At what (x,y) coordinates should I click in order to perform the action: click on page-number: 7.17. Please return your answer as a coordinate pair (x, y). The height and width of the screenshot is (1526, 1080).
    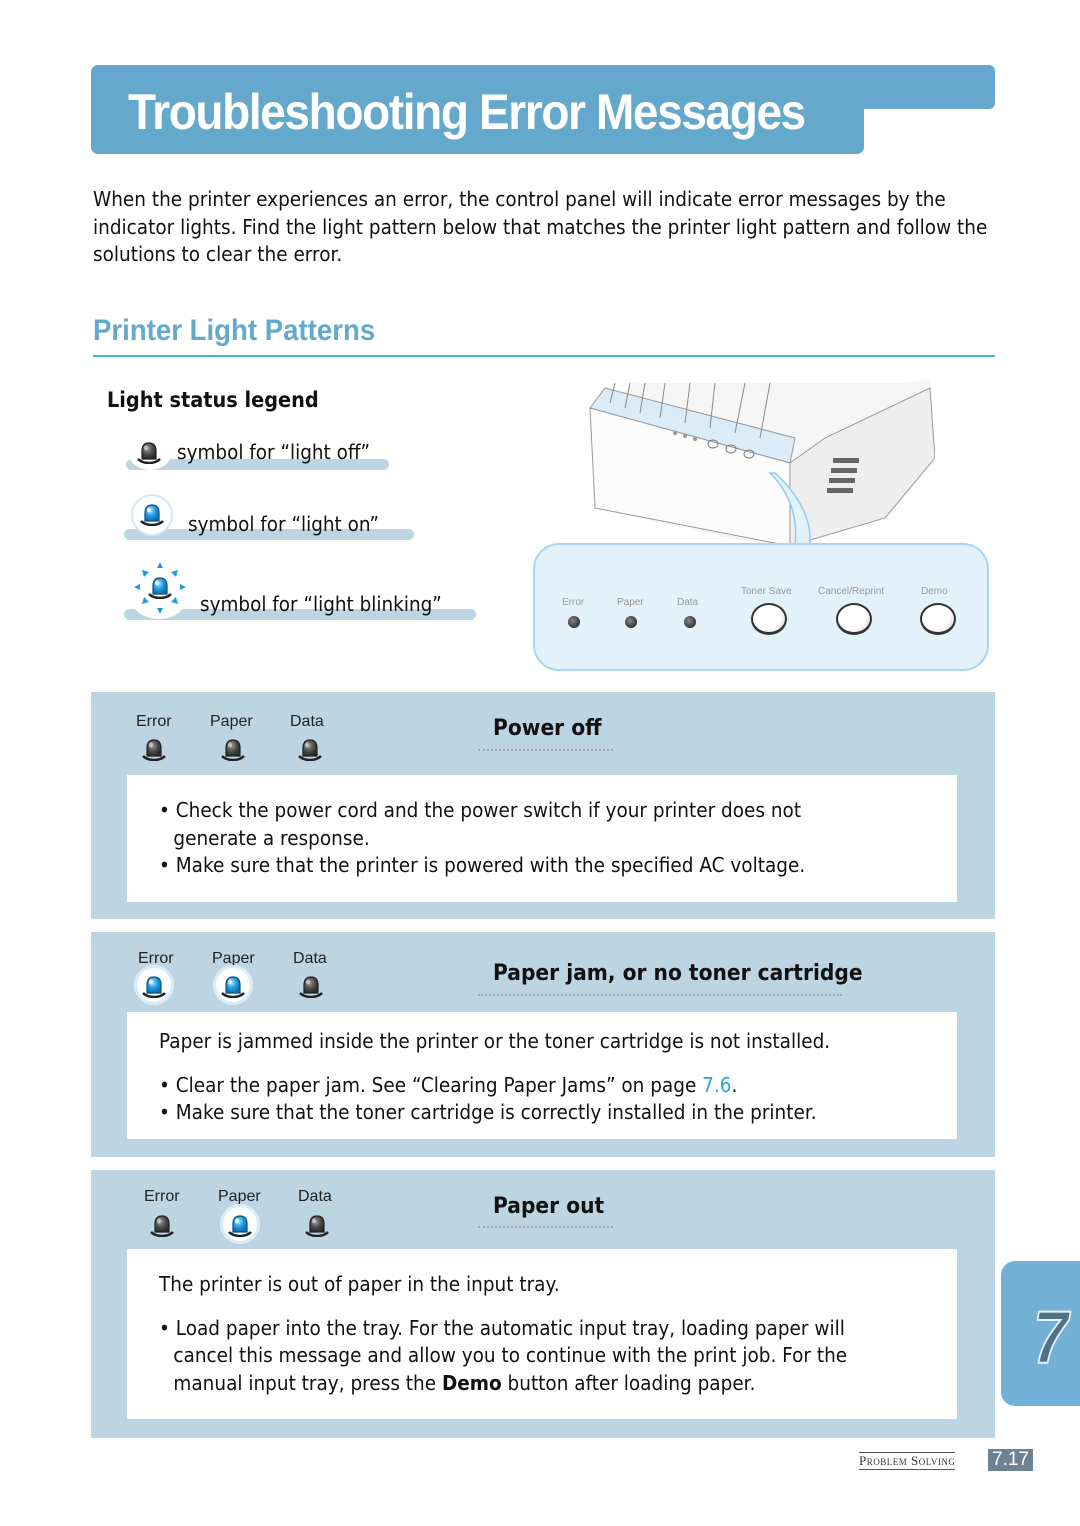
    Looking at the image, I should click on (1010, 1460).